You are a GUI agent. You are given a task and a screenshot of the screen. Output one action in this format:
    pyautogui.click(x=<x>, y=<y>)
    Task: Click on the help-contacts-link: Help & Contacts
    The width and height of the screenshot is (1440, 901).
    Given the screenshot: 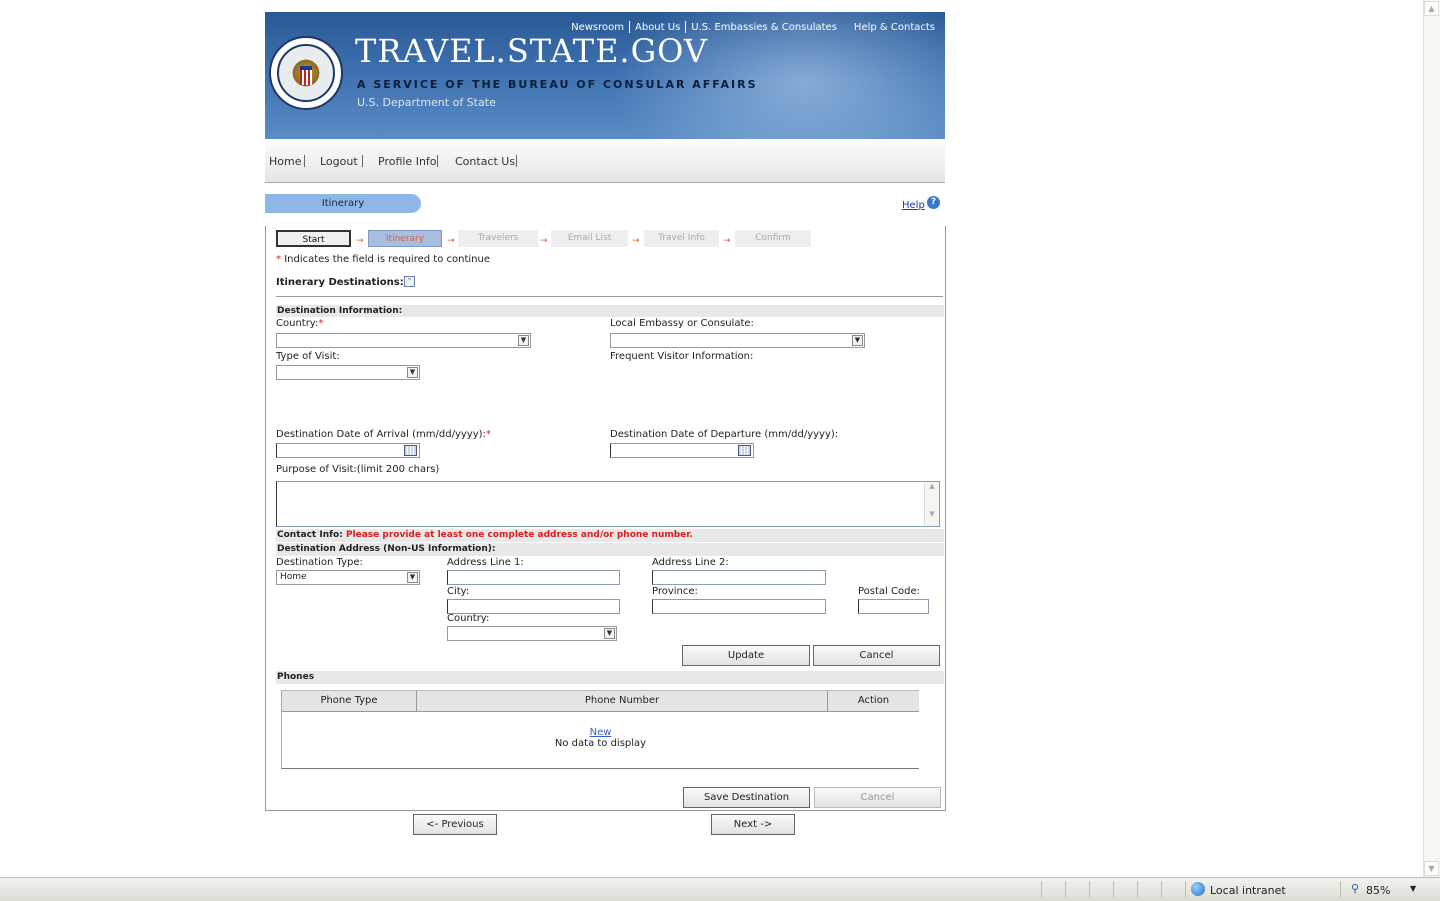 What is the action you would take?
    pyautogui.click(x=894, y=27)
    